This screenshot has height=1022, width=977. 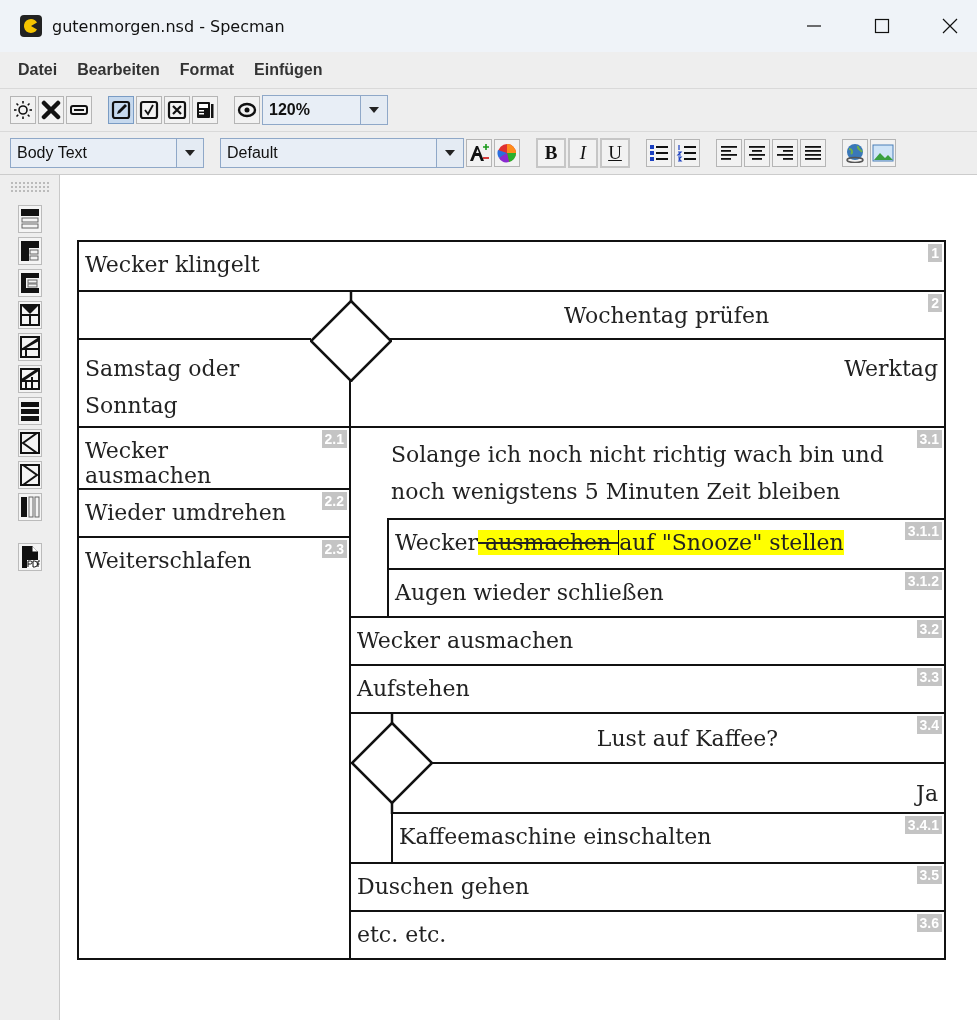 I want to click on sequence-icon, so click(x=29, y=219).